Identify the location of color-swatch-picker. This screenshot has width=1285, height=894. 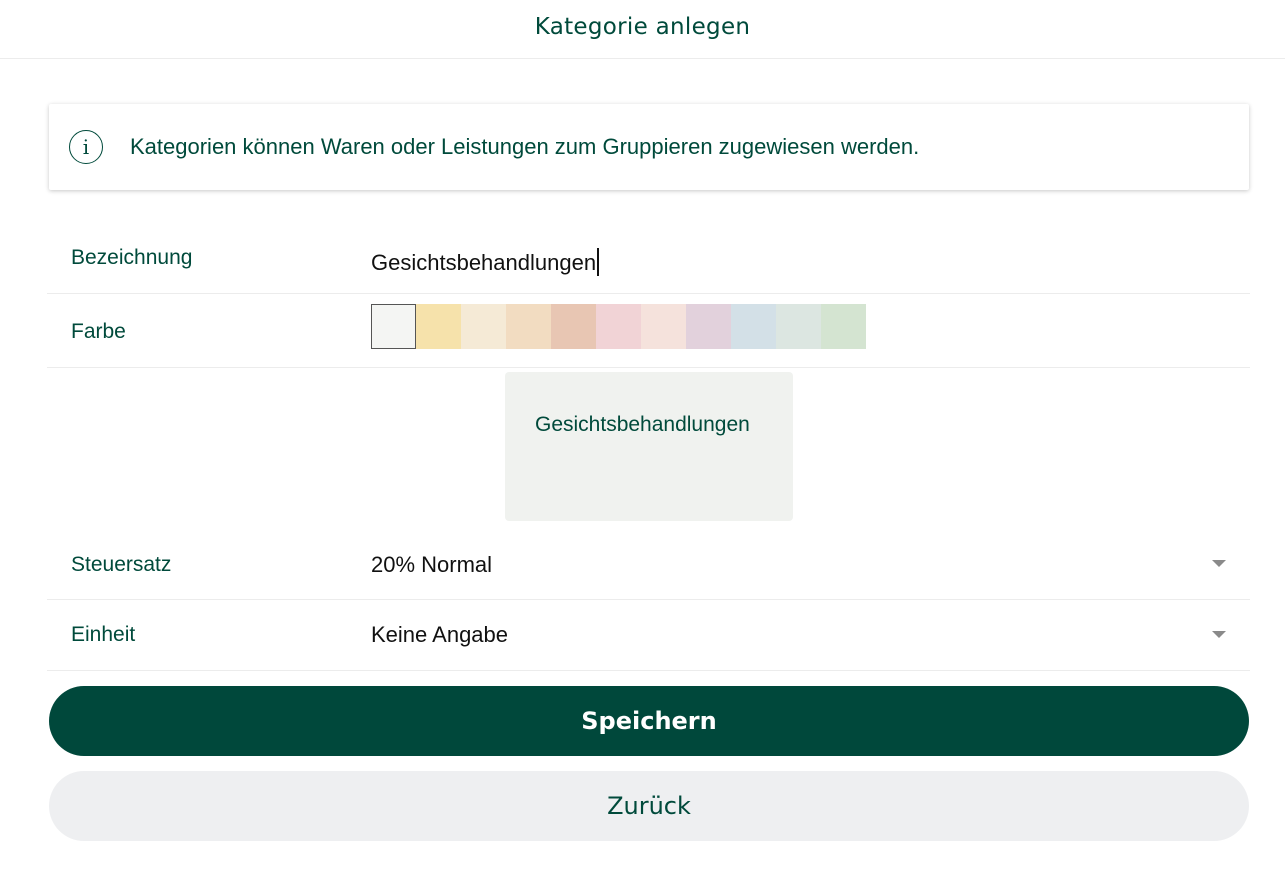
(618, 326).